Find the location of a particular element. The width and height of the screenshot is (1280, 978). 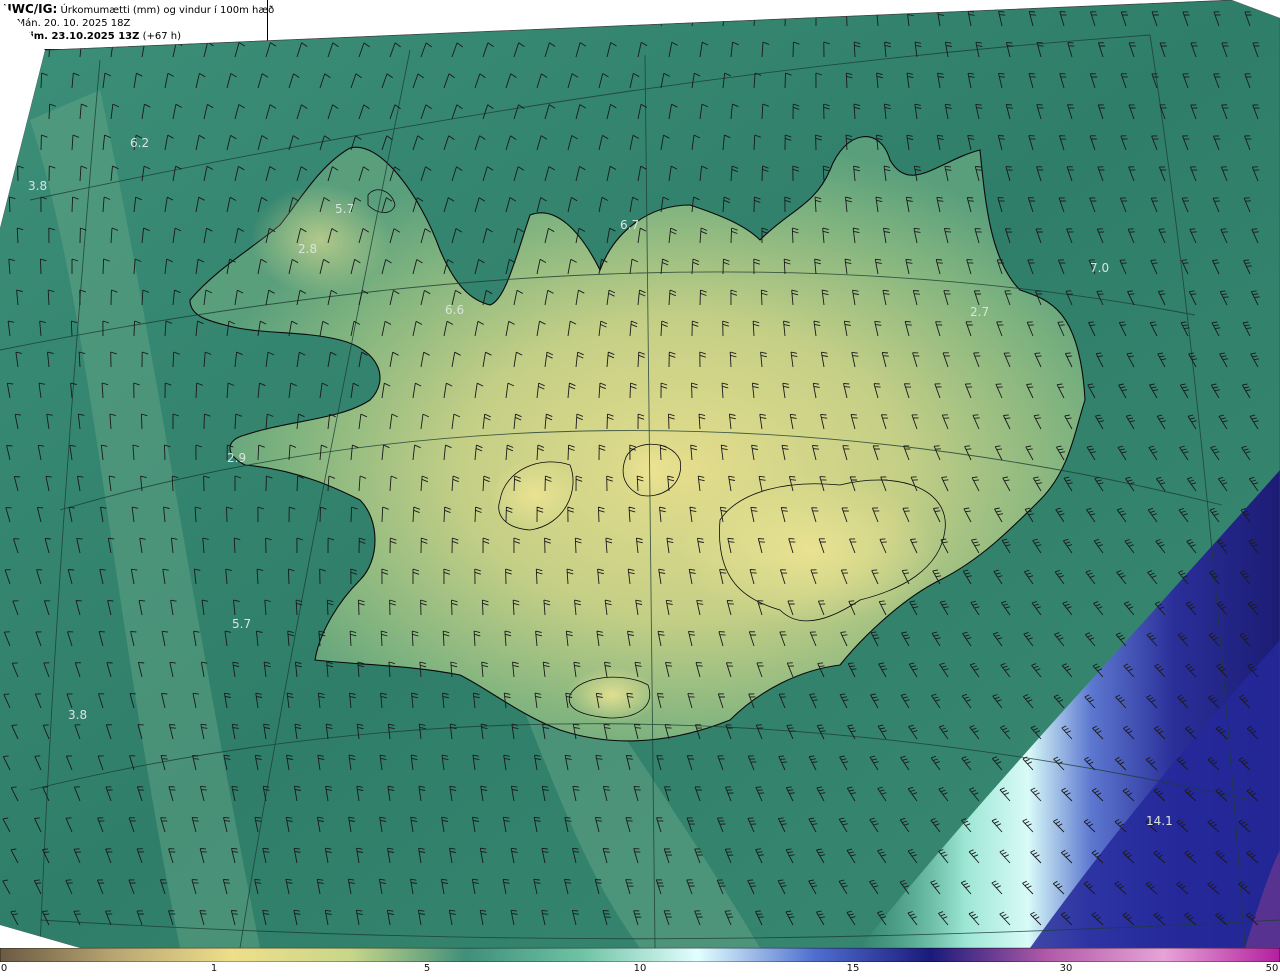

value-label: 7.0 is located at coordinates (1099, 268).